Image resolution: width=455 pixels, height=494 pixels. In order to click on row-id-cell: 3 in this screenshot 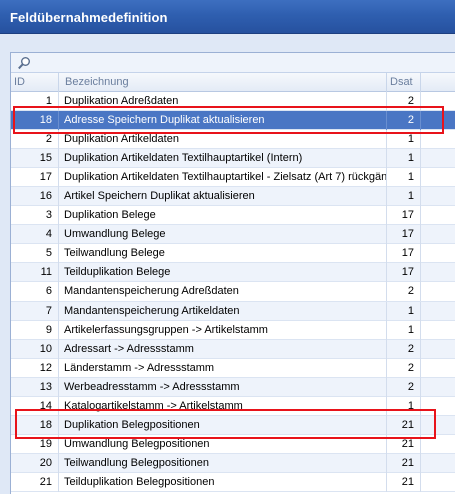, I will do `click(35, 216)`.